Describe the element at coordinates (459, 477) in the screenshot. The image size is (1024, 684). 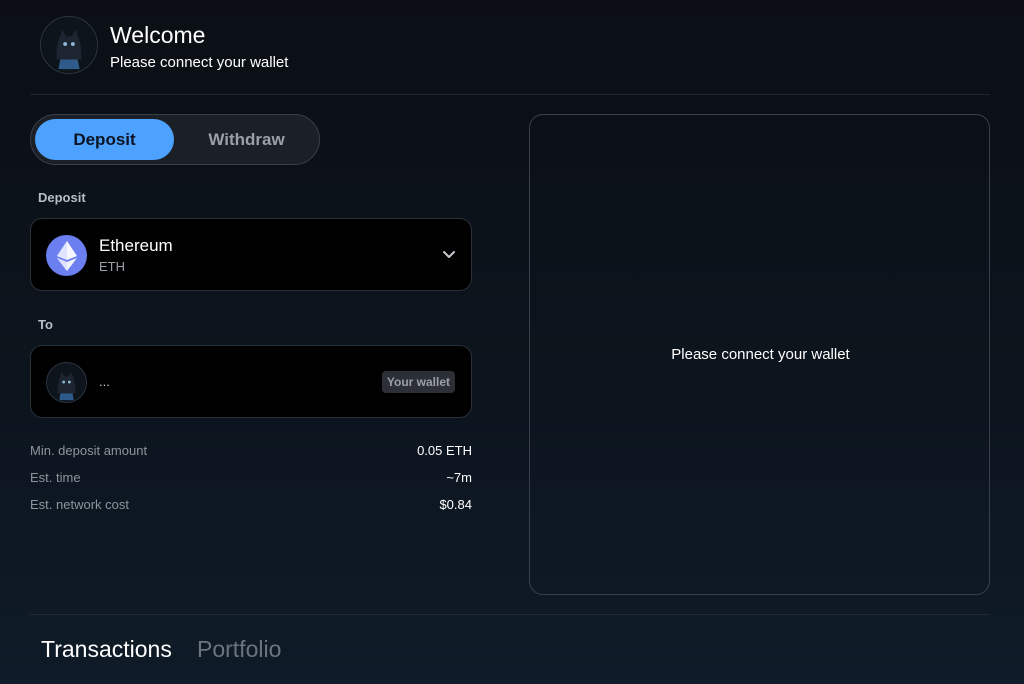
I see `info-value: ~7m` at that location.